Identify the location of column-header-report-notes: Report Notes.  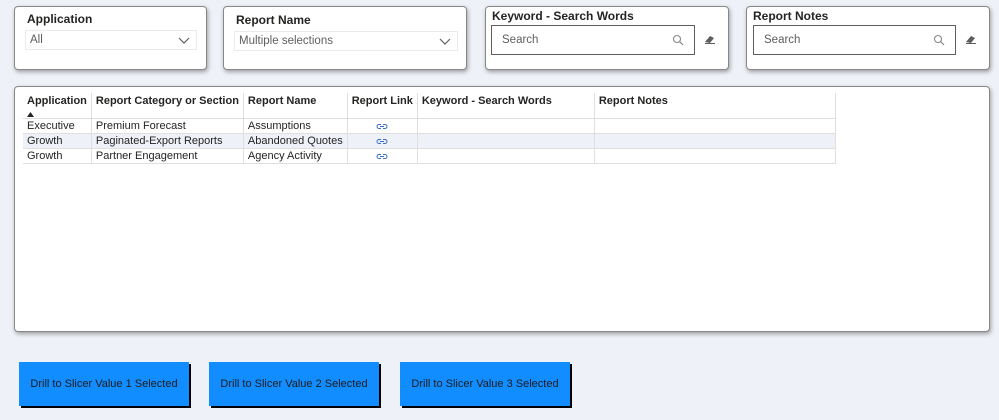
(715, 106).